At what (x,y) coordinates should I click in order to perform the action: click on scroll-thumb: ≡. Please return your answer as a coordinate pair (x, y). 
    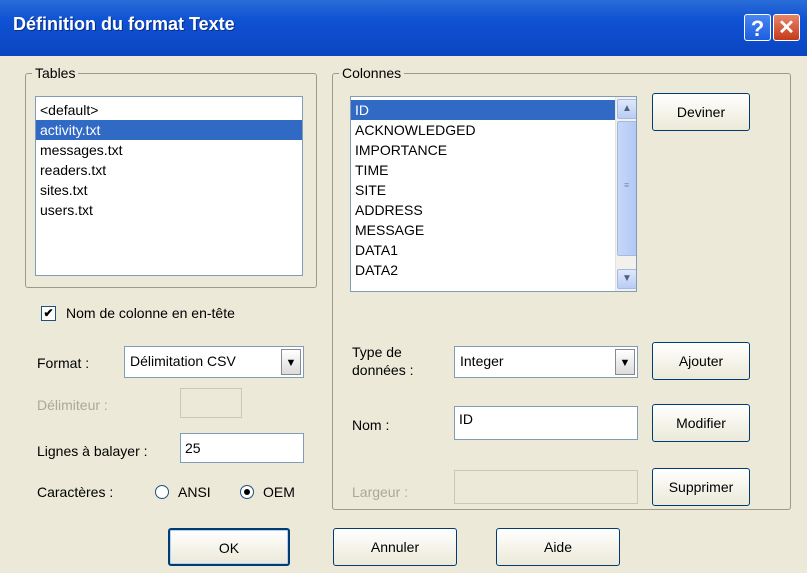
    Looking at the image, I should click on (626, 188).